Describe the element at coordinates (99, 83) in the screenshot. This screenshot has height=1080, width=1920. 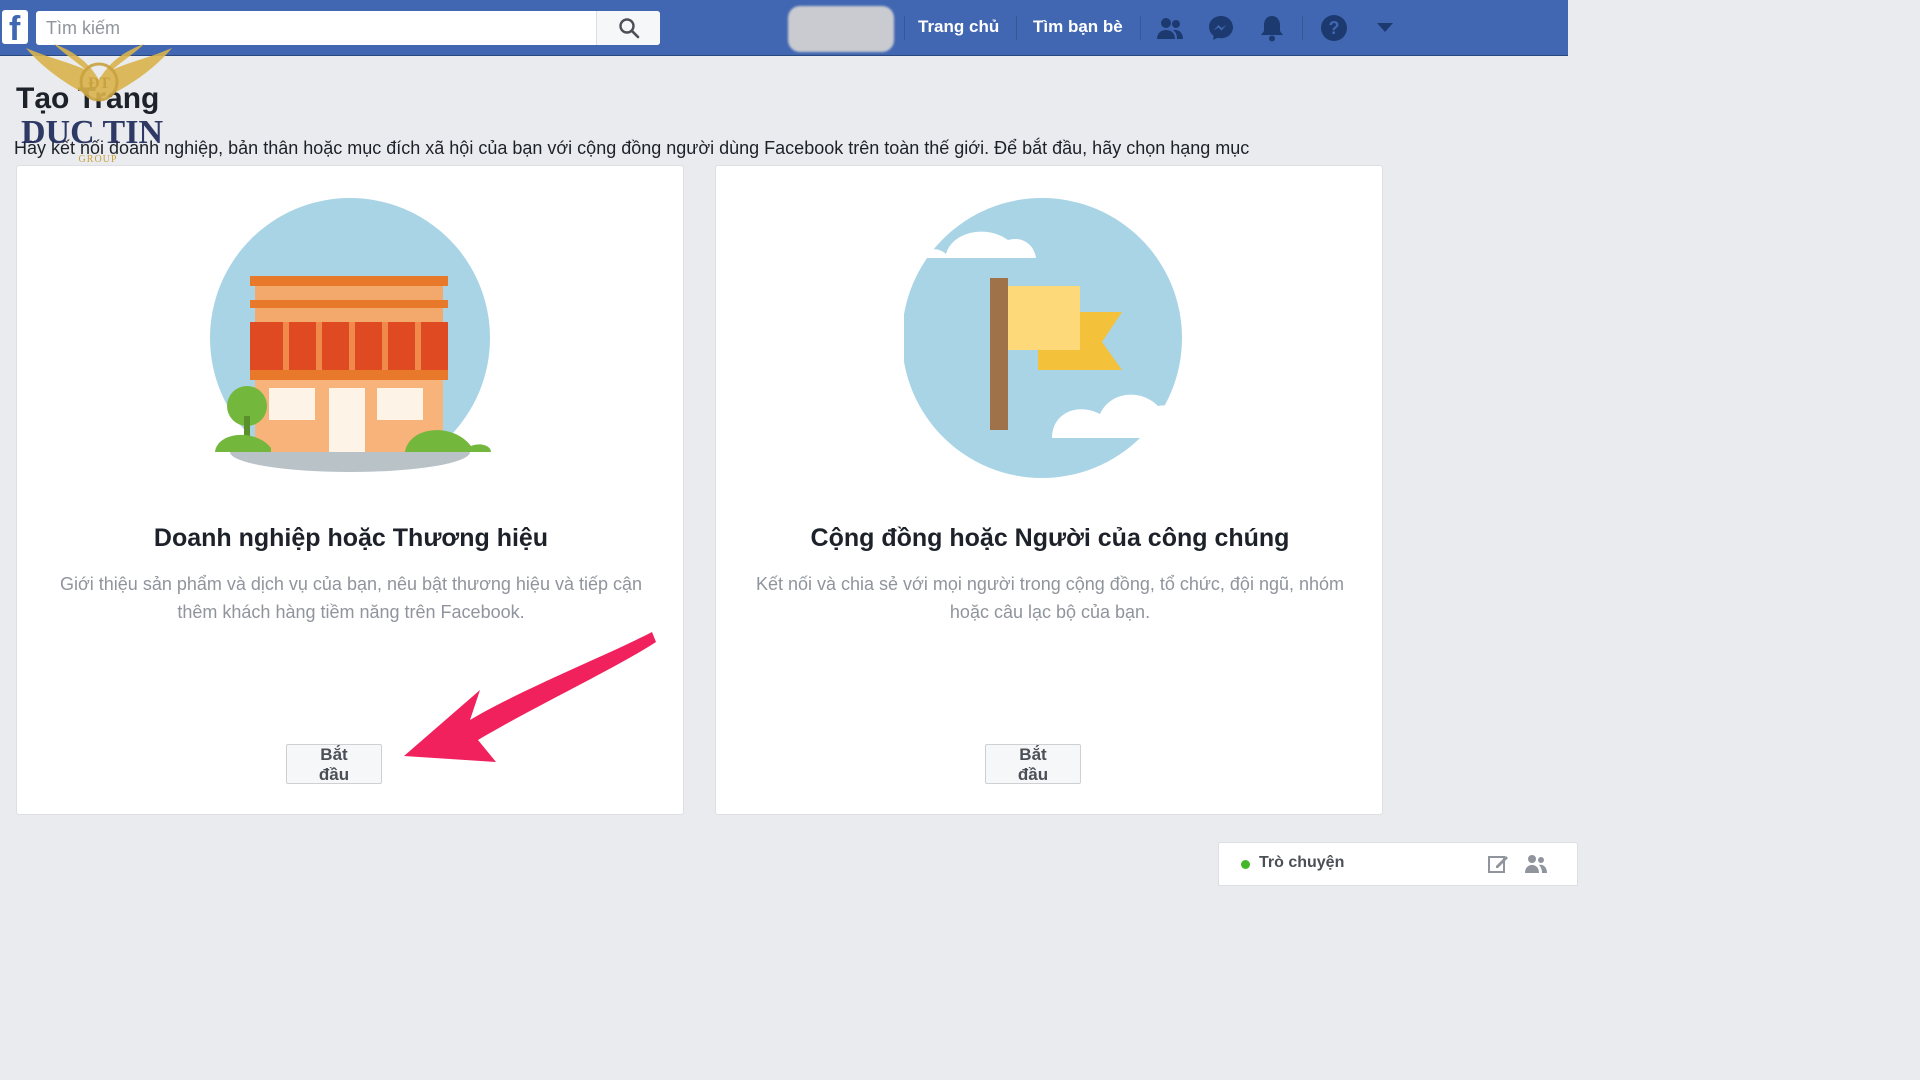
I see `svg-text: ĐT` at that location.